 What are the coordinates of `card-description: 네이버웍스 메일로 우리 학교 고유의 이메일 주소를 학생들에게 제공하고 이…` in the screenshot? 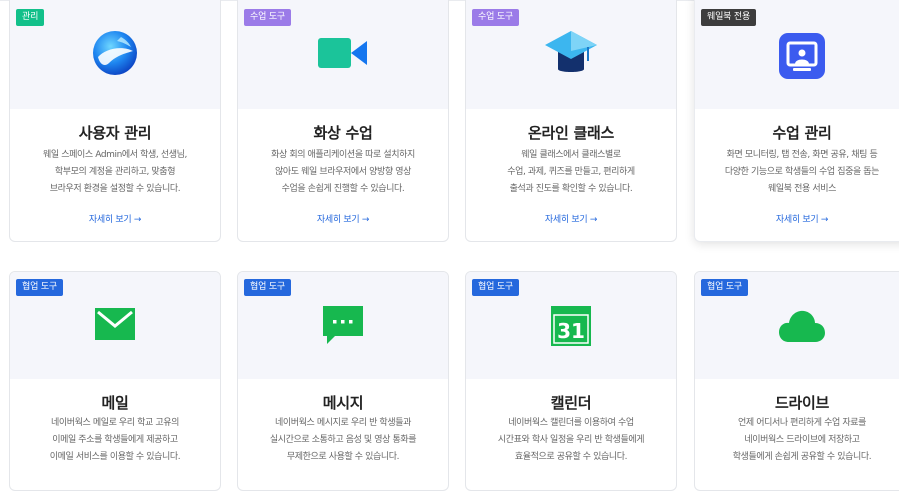 It's located at (115, 440).